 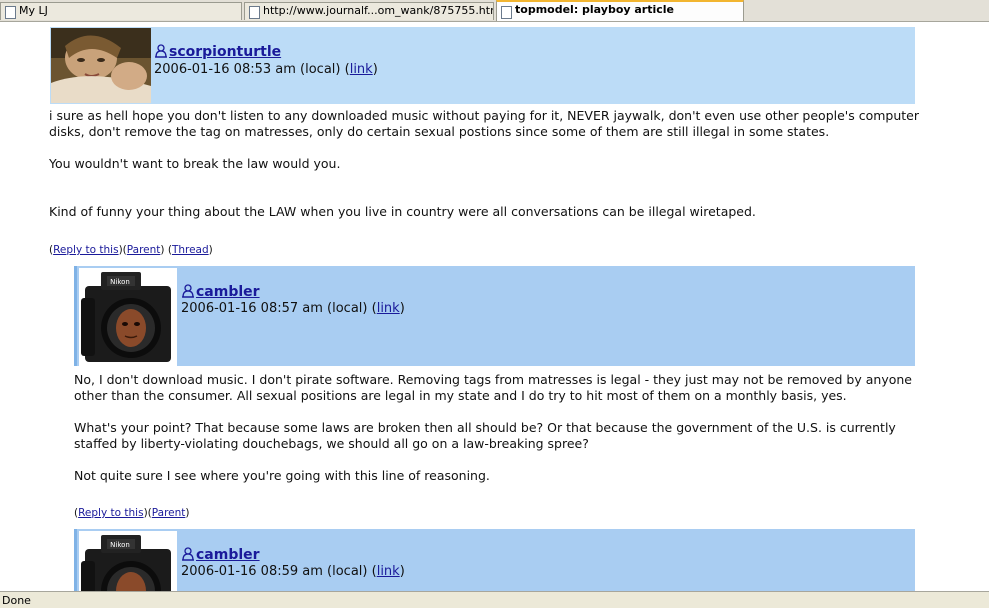 I want to click on date-text: 2006-01-16 08:57 am (local), so click(x=274, y=308).